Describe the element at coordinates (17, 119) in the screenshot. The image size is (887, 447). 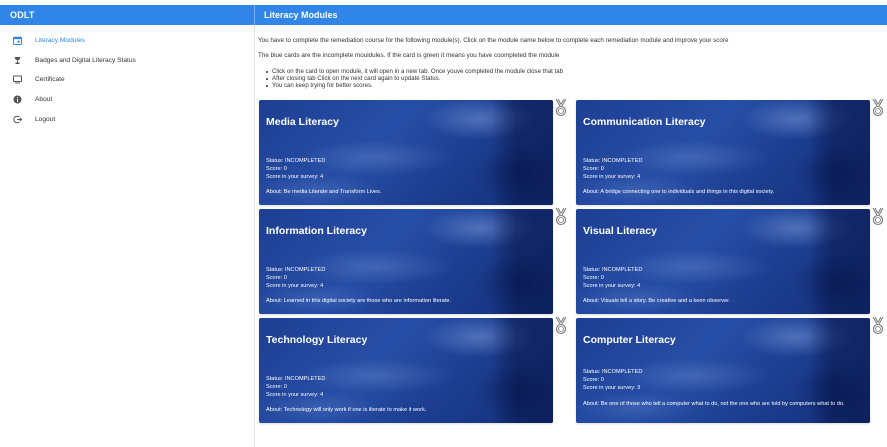
I see `logout-icon` at that location.